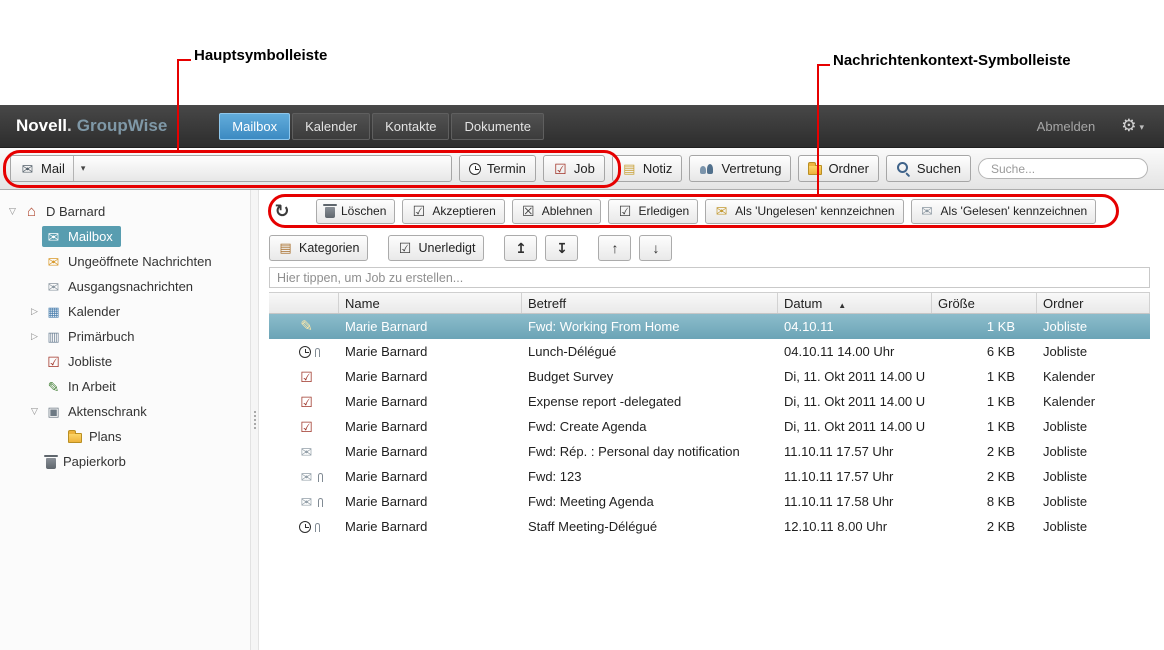  Describe the element at coordinates (304, 327) in the screenshot. I see `cell-type-icon: ✎` at that location.